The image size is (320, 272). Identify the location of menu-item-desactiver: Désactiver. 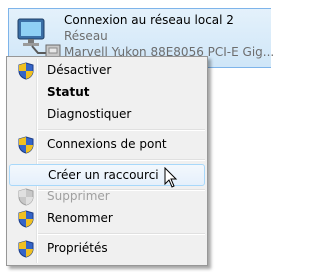
(107, 71).